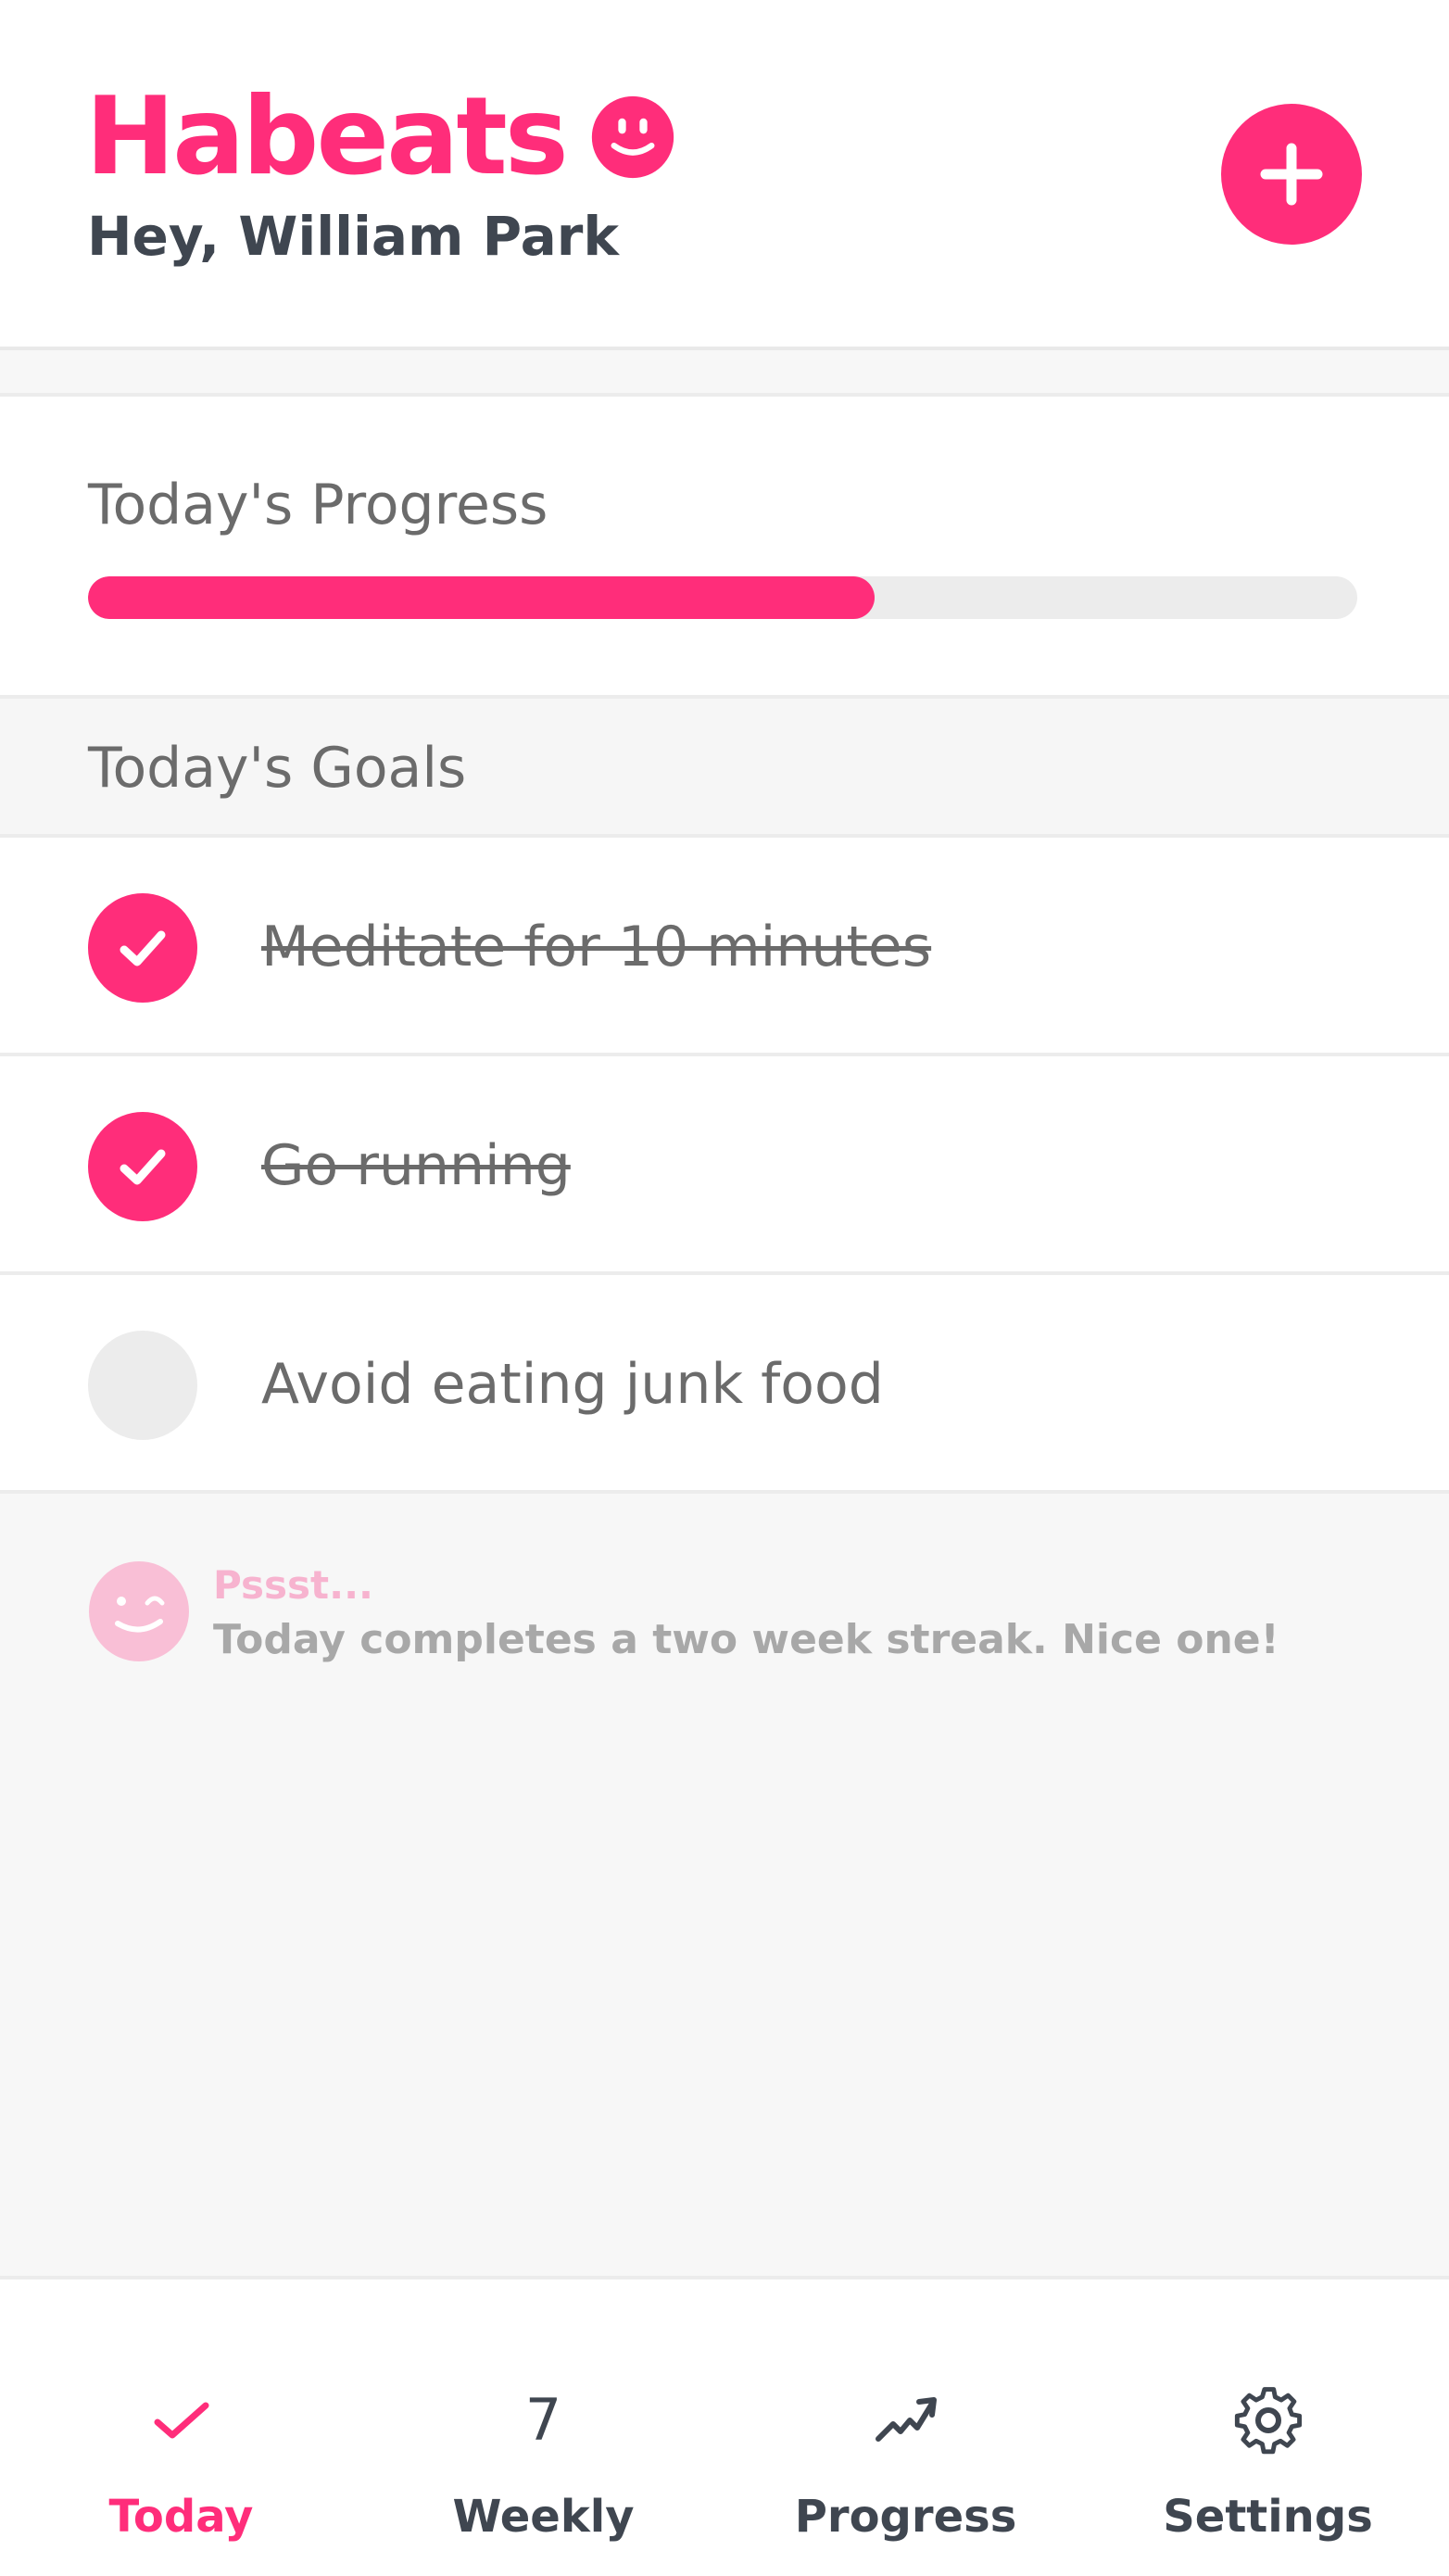  Describe the element at coordinates (543, 2517) in the screenshot. I see `nav-weekly-label: Weekly` at that location.